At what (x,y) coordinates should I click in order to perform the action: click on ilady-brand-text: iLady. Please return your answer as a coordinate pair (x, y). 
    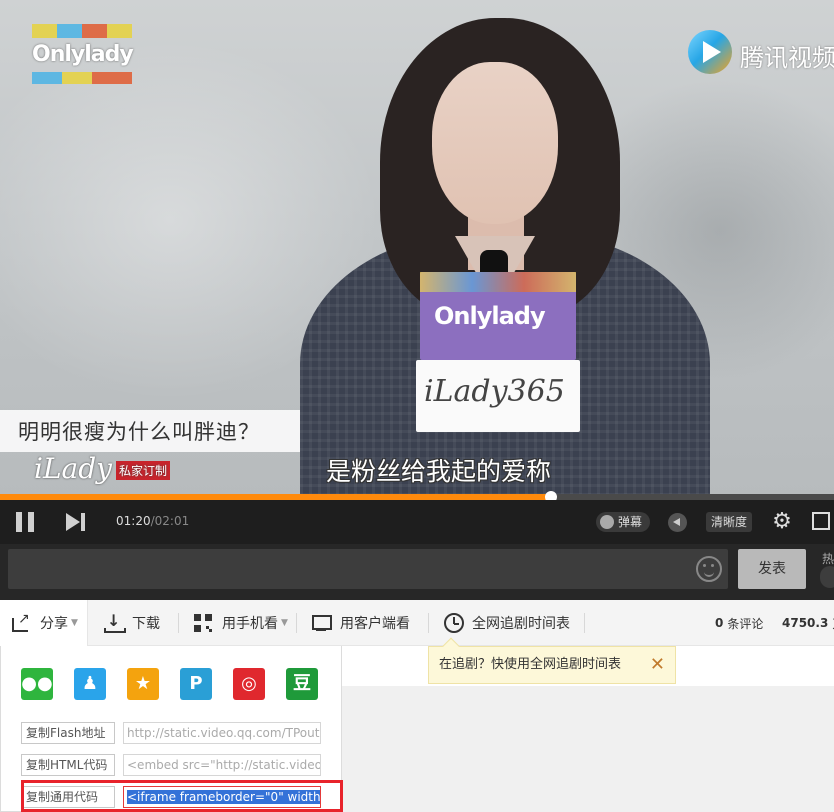
    Looking at the image, I should click on (73, 468).